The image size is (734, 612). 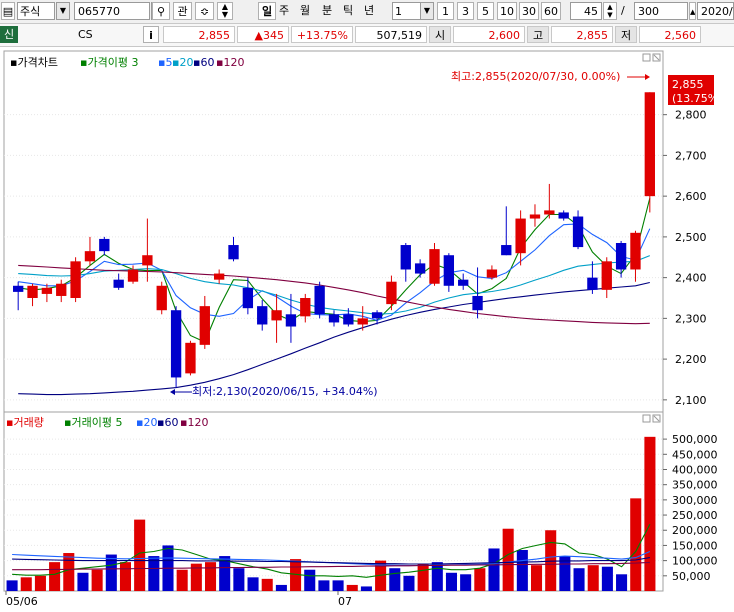 What do you see at coordinates (695, 545) in the screenshot?
I see `volume-tick-label: 150,000` at bounding box center [695, 545].